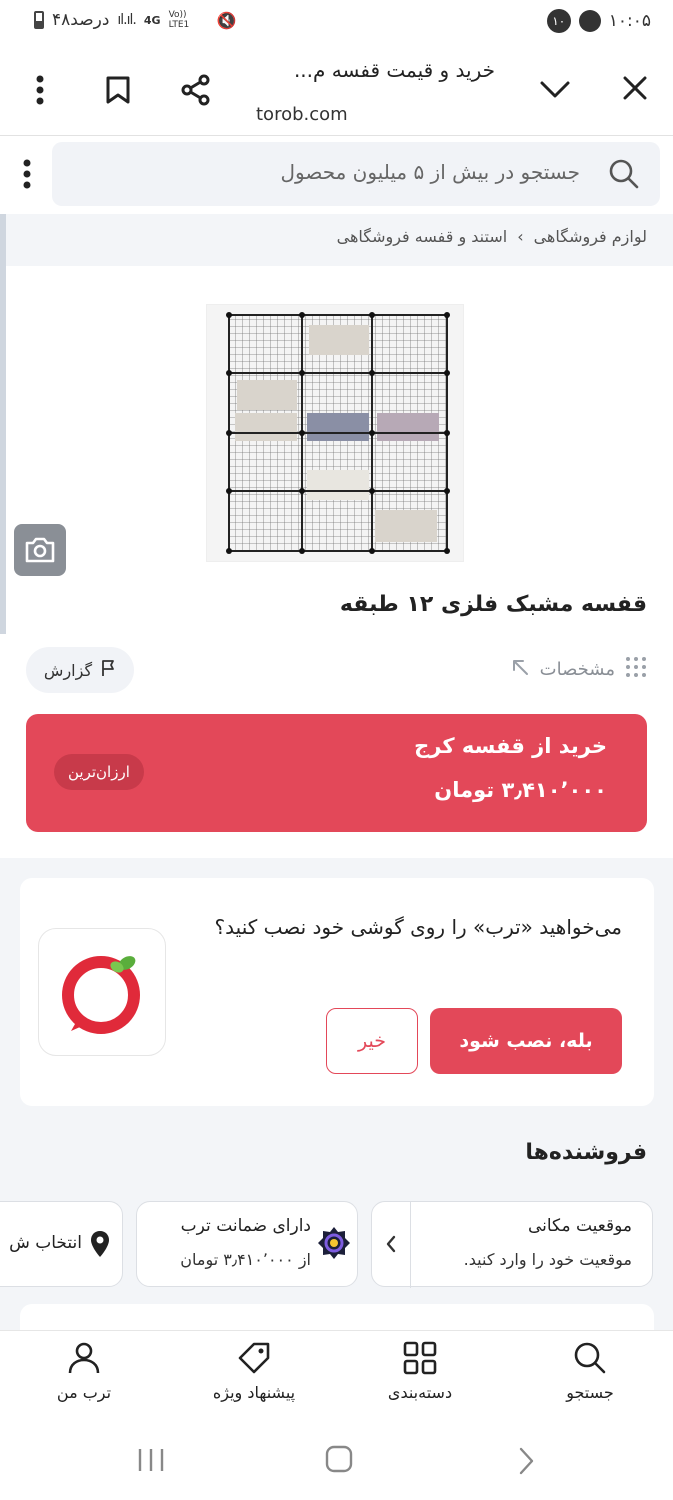 This screenshot has height=1500, width=673. I want to click on grid-icon, so click(420, 1358).